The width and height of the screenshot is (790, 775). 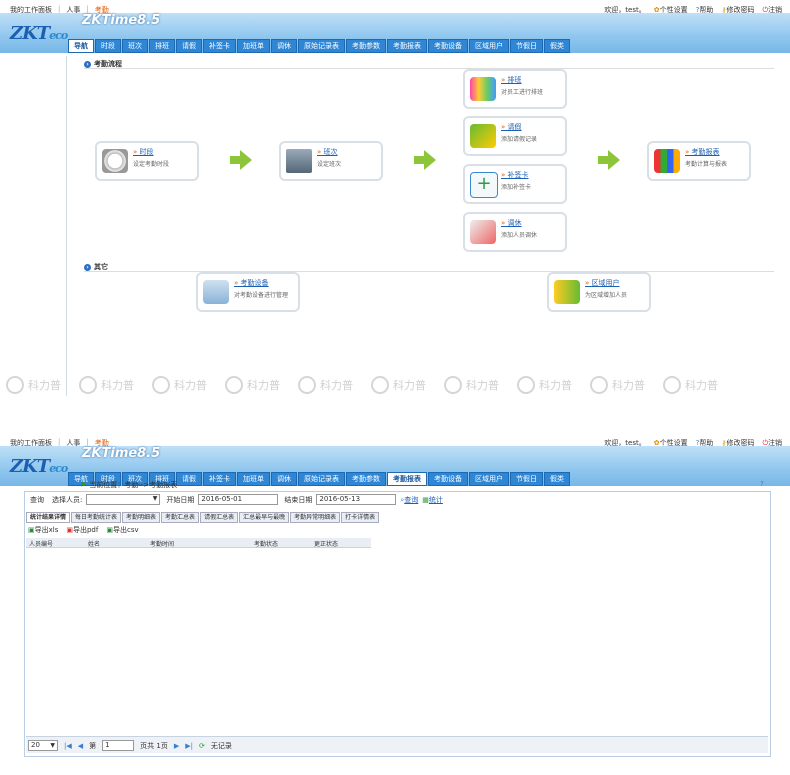 I want to click on card-desc: 考勤计算与报表, so click(x=706, y=164).